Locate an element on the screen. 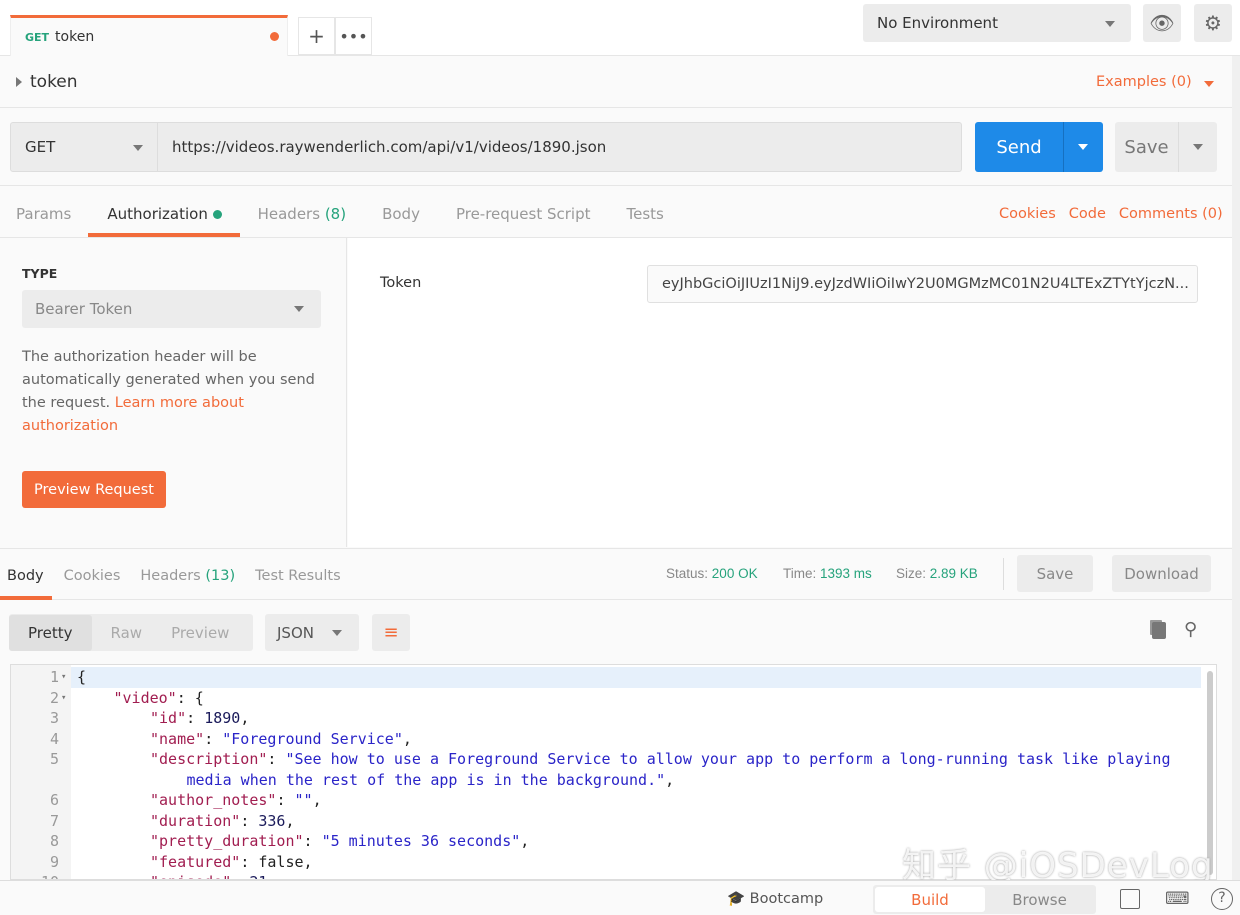 The width and height of the screenshot is (1240, 915). send-button: Send is located at coordinates (1039, 147).